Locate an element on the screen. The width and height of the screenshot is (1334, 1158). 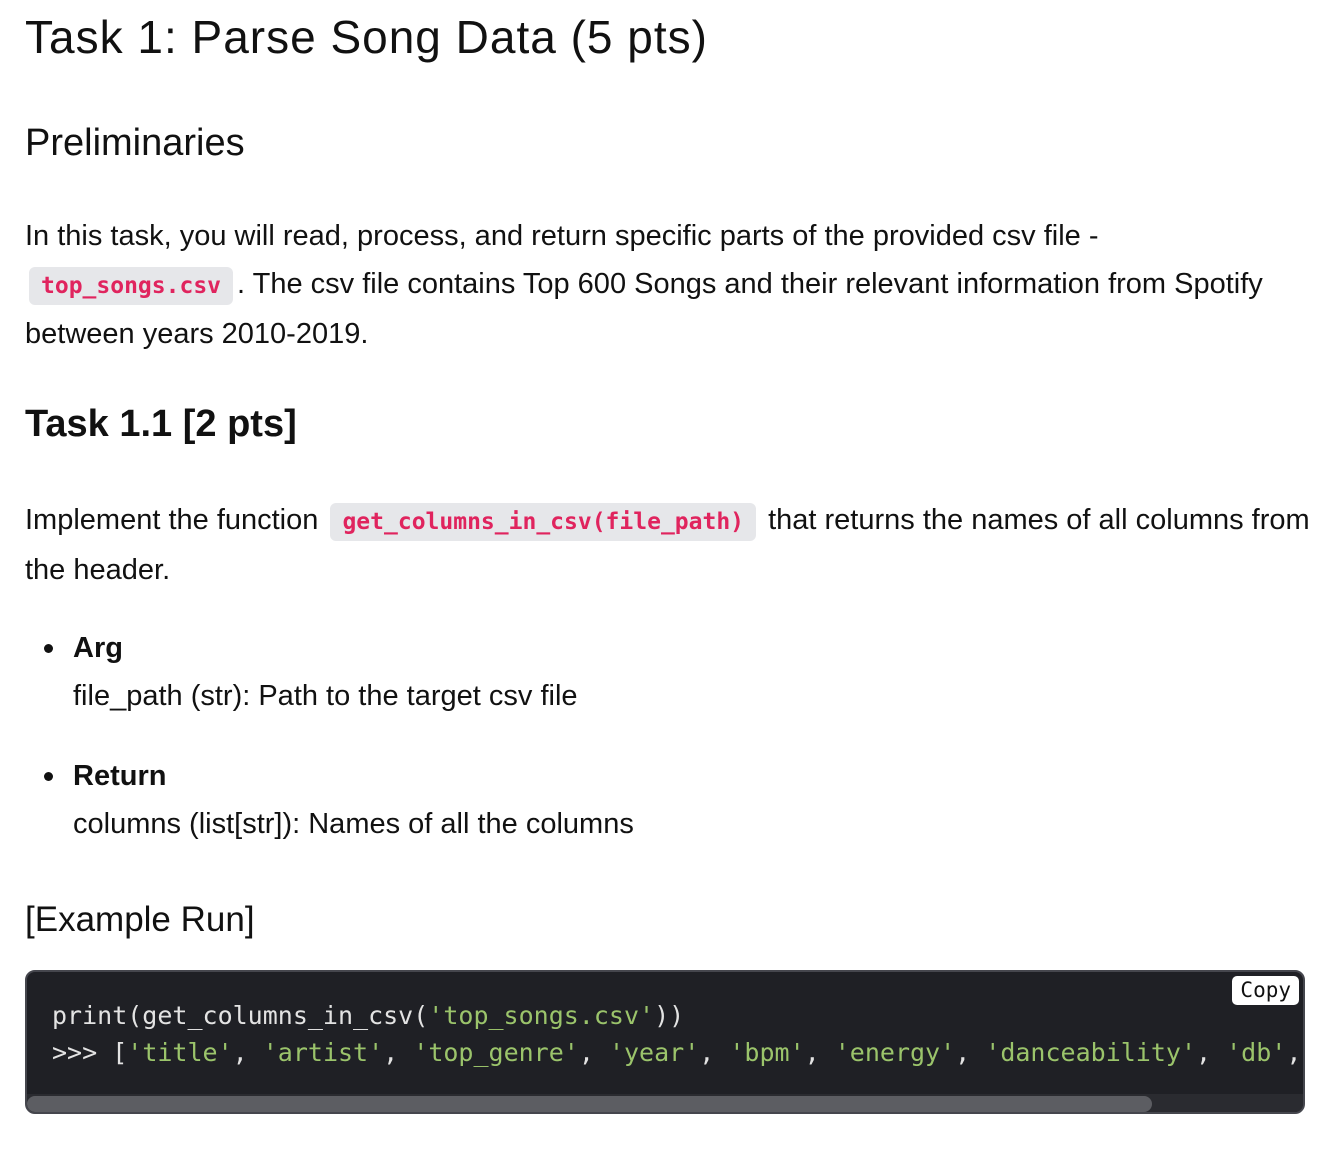
code-string-token: 'danceability' is located at coordinates (1090, 1052).